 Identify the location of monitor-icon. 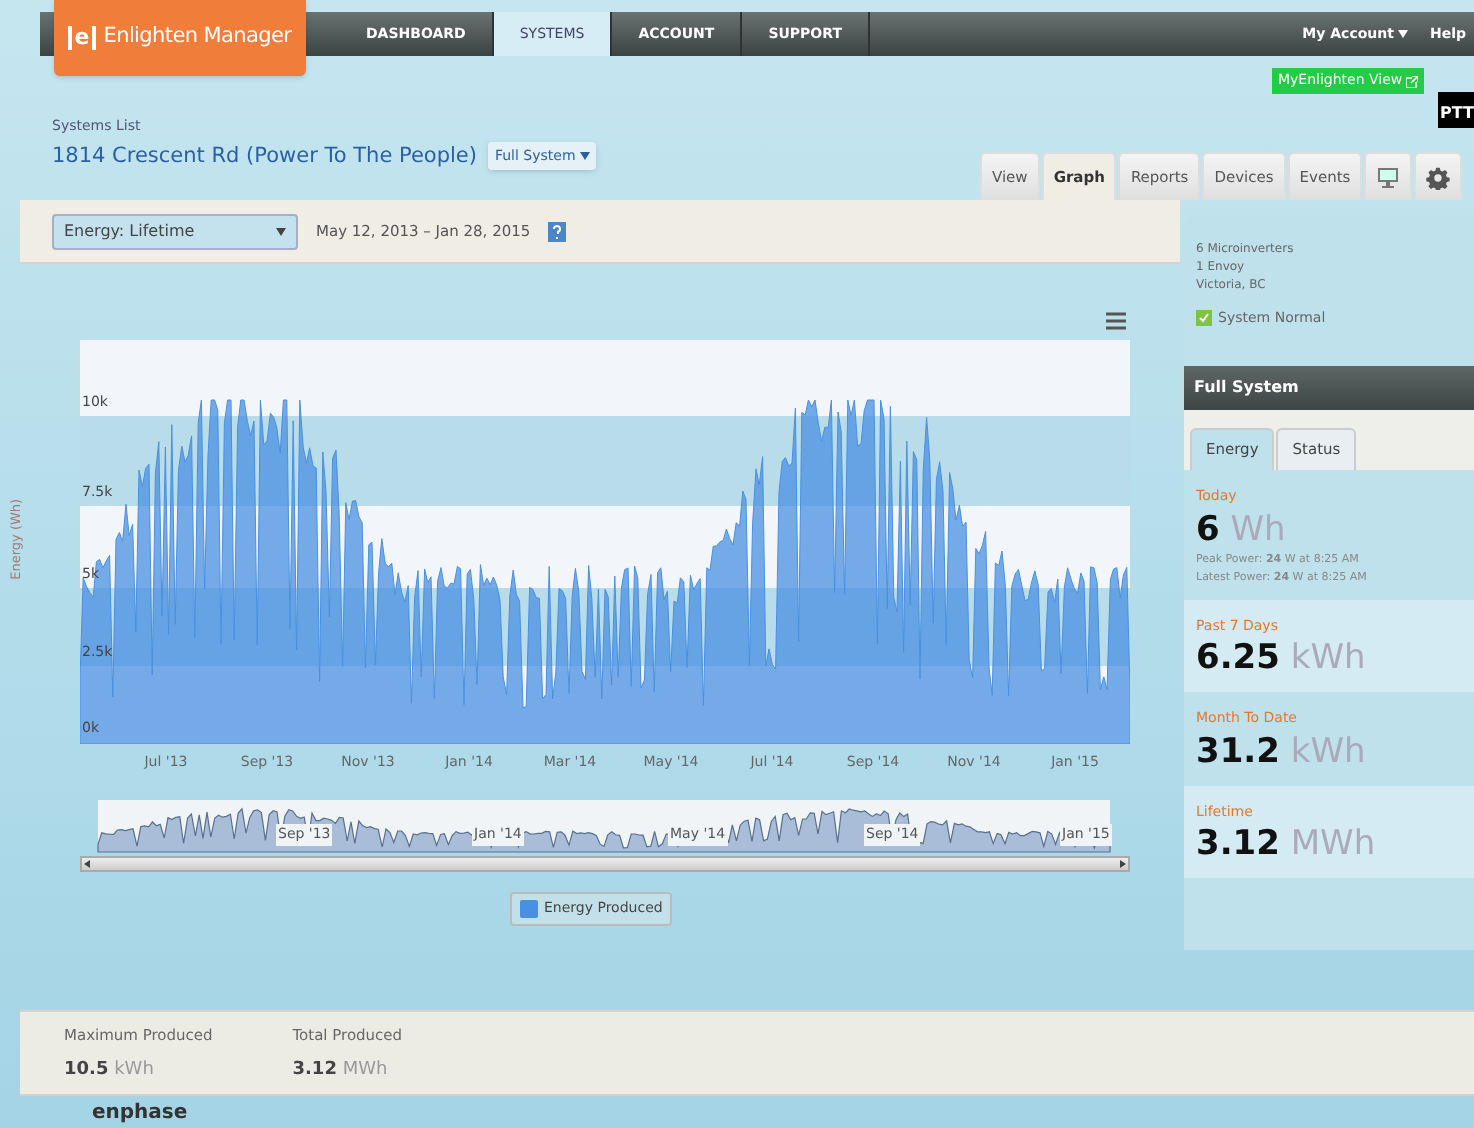
(1388, 177).